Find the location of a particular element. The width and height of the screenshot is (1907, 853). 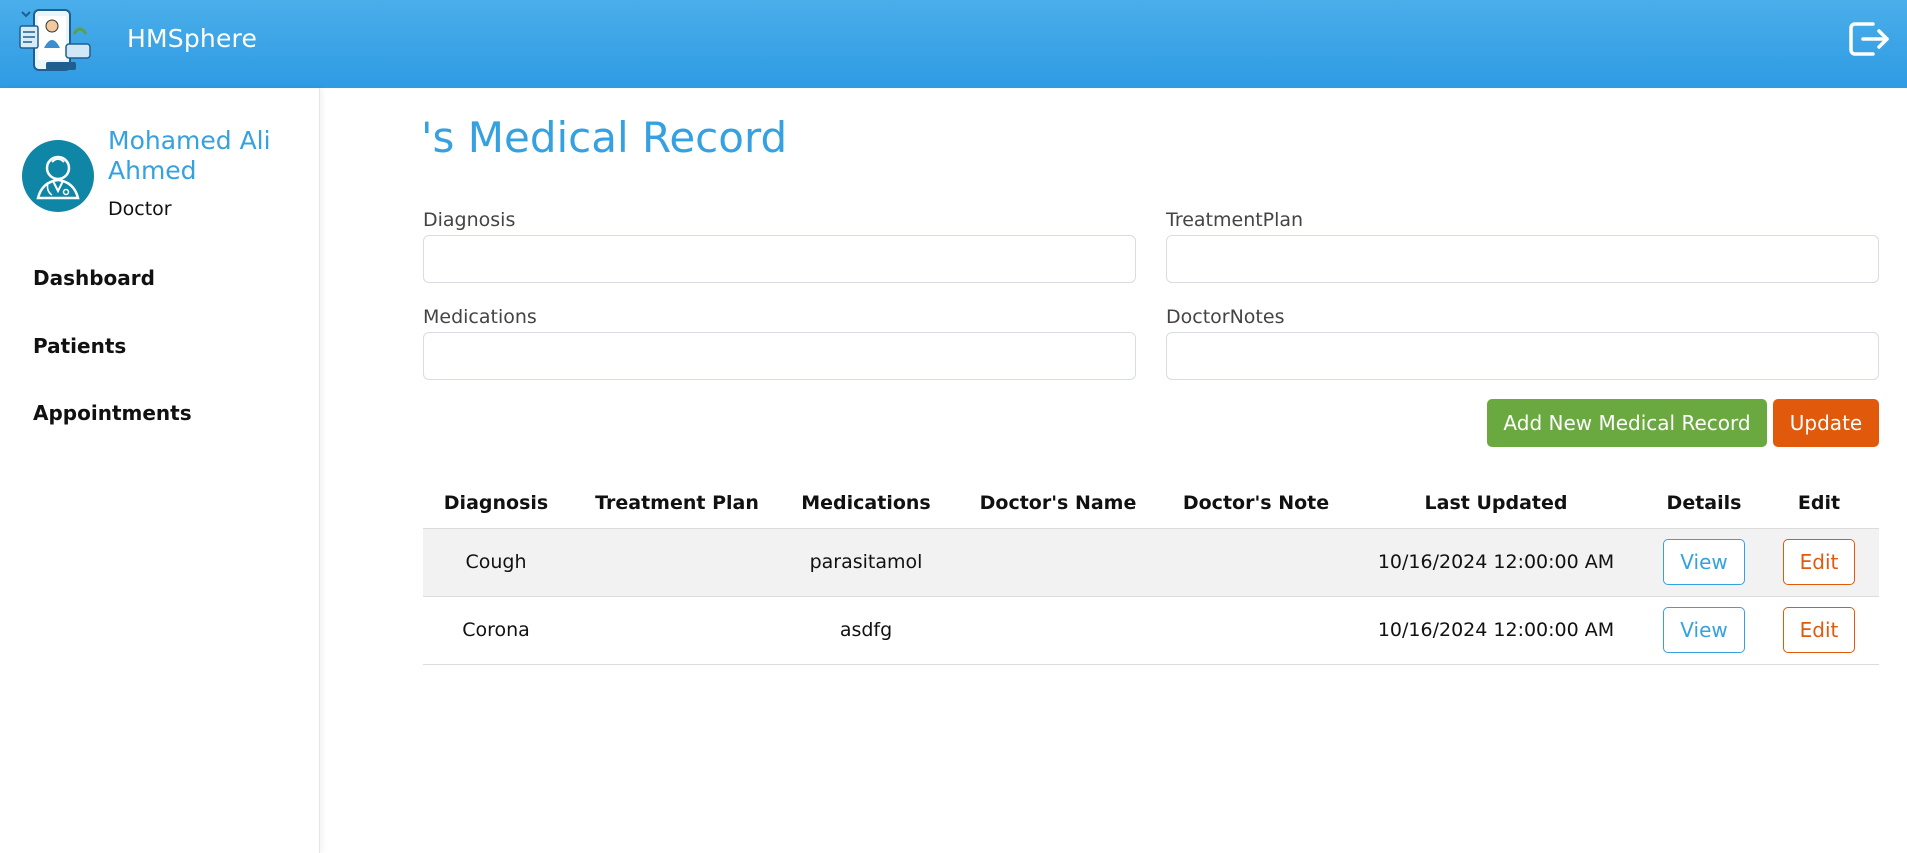

user-name: Mohamed Ali Ahmed is located at coordinates (189, 155).